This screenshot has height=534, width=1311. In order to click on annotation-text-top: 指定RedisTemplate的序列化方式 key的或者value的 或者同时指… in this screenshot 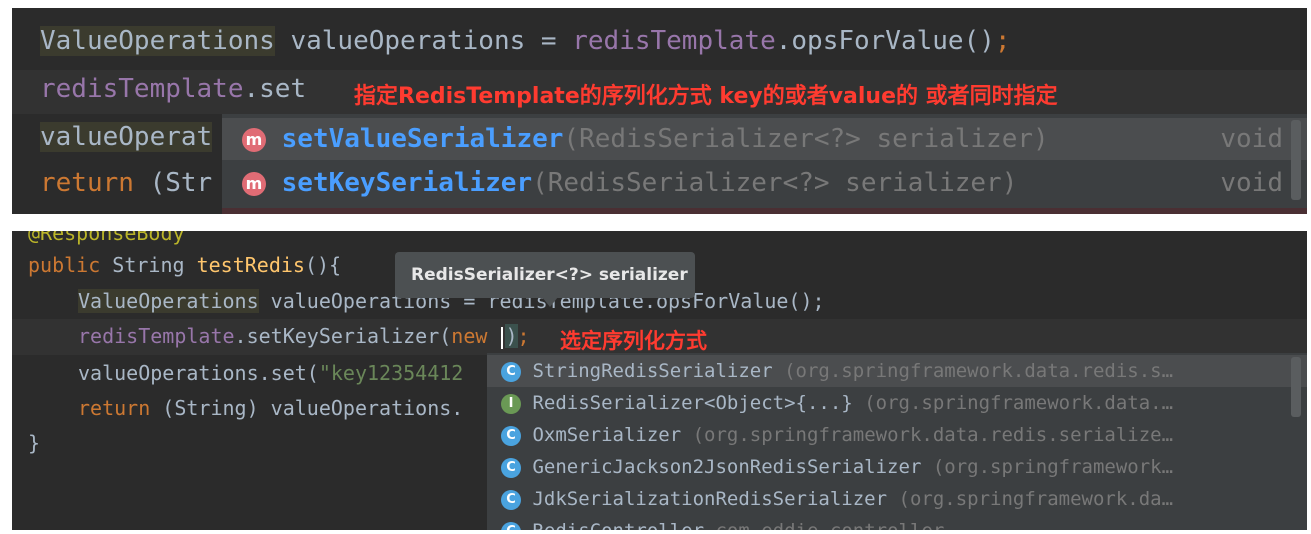, I will do `click(706, 96)`.